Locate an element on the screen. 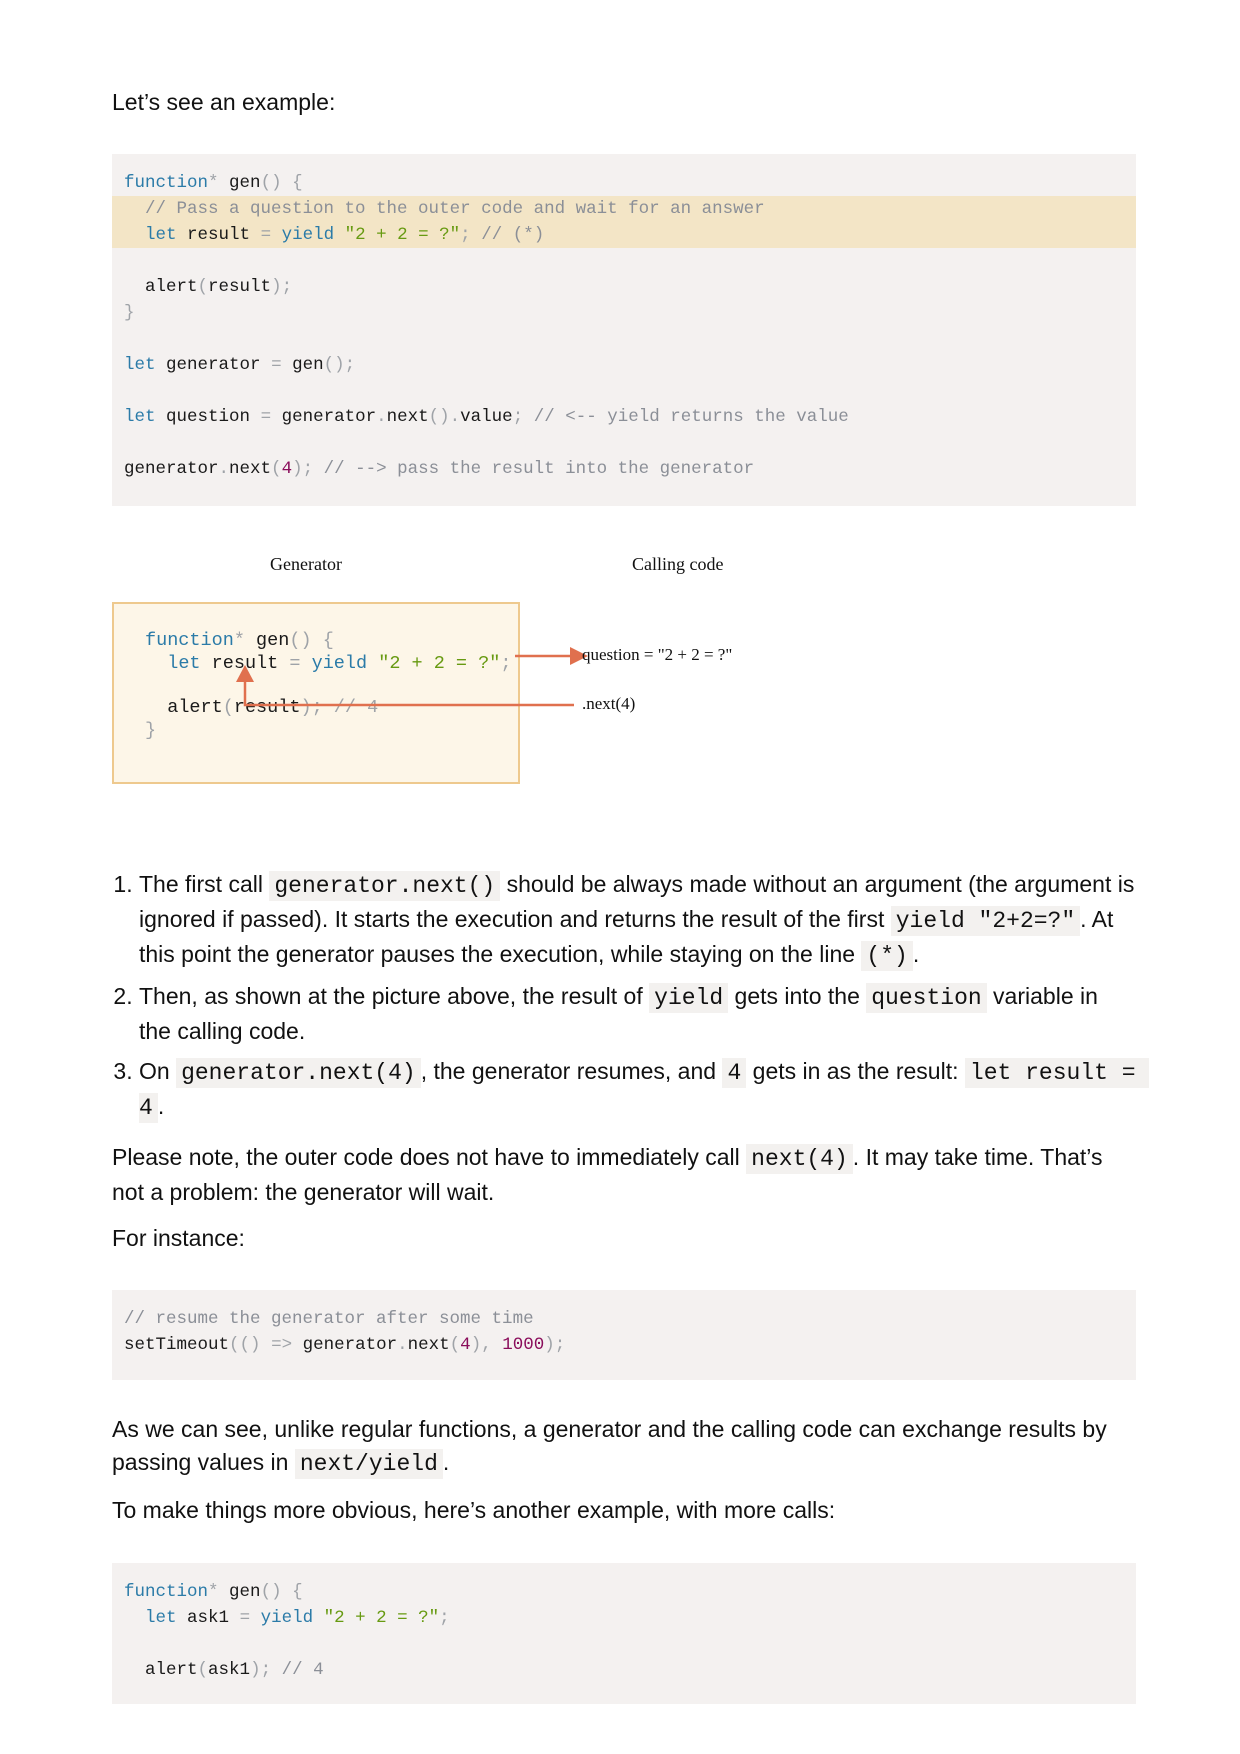 The image size is (1240, 1754). comment: // (*) is located at coordinates (513, 235).